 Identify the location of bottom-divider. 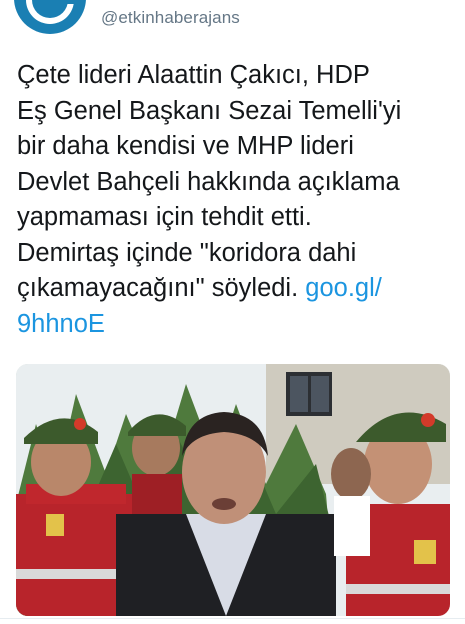
(232, 618).